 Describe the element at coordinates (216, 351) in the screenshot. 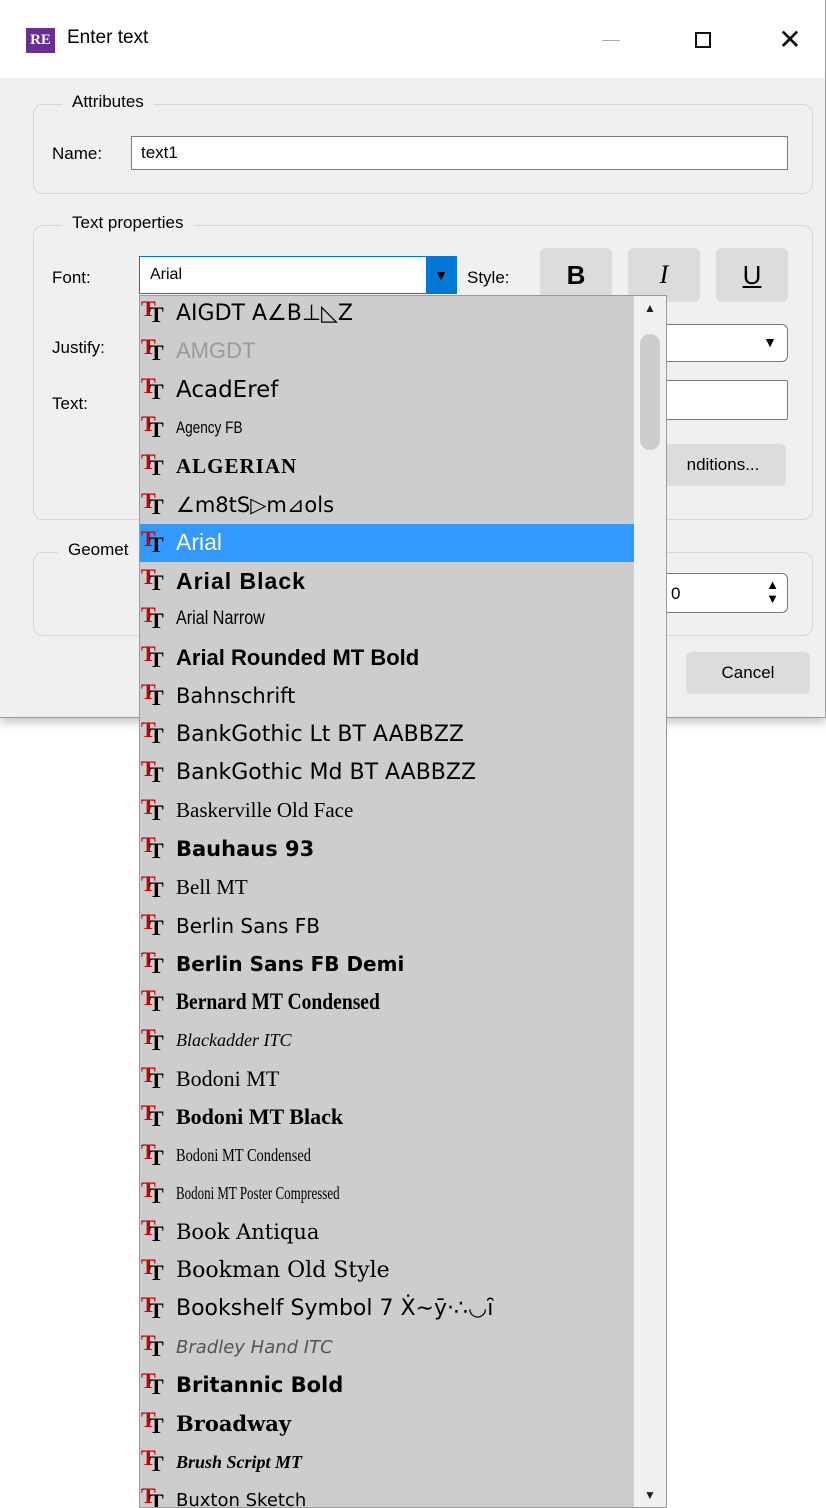

I see `font-list-item-label: AMGDT` at that location.